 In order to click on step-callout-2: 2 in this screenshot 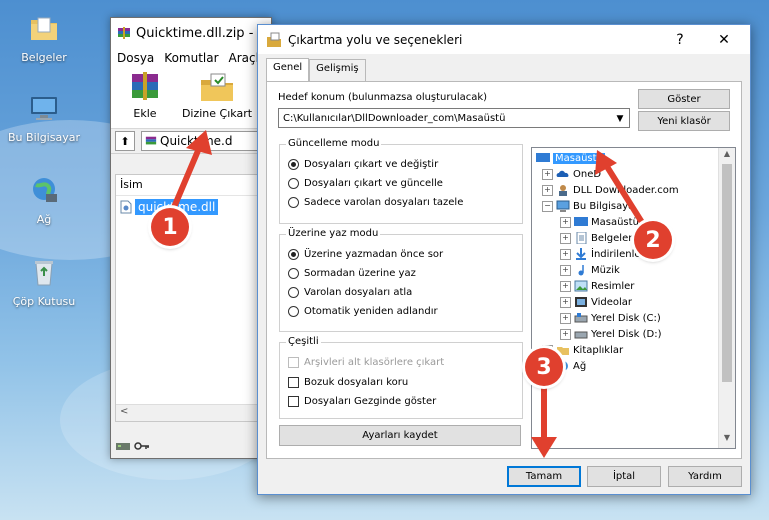, I will do `click(653, 240)`.